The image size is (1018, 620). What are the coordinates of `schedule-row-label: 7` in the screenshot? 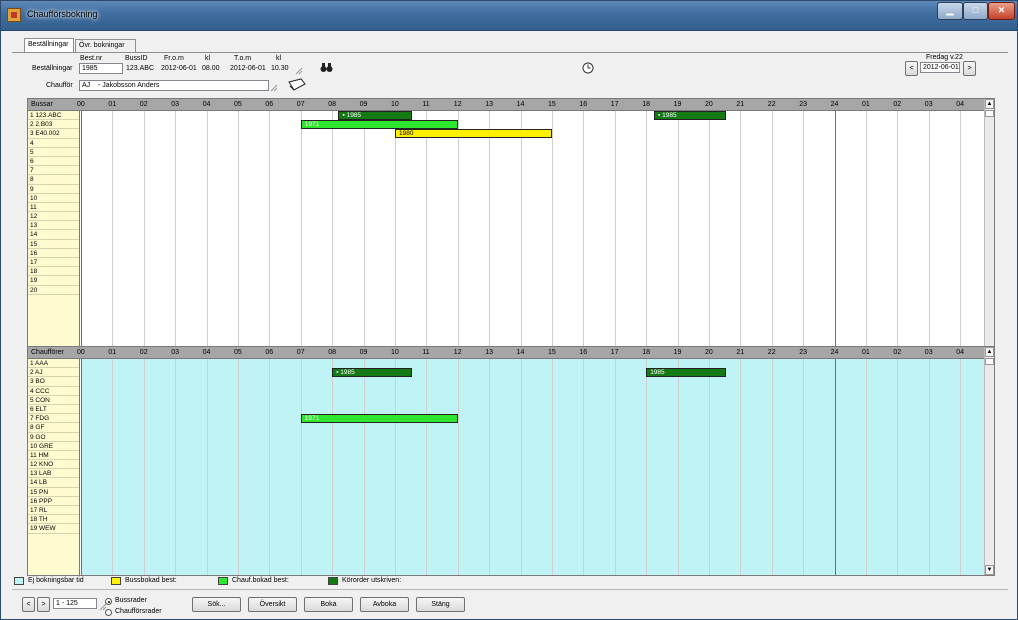 It's located at (53, 171).